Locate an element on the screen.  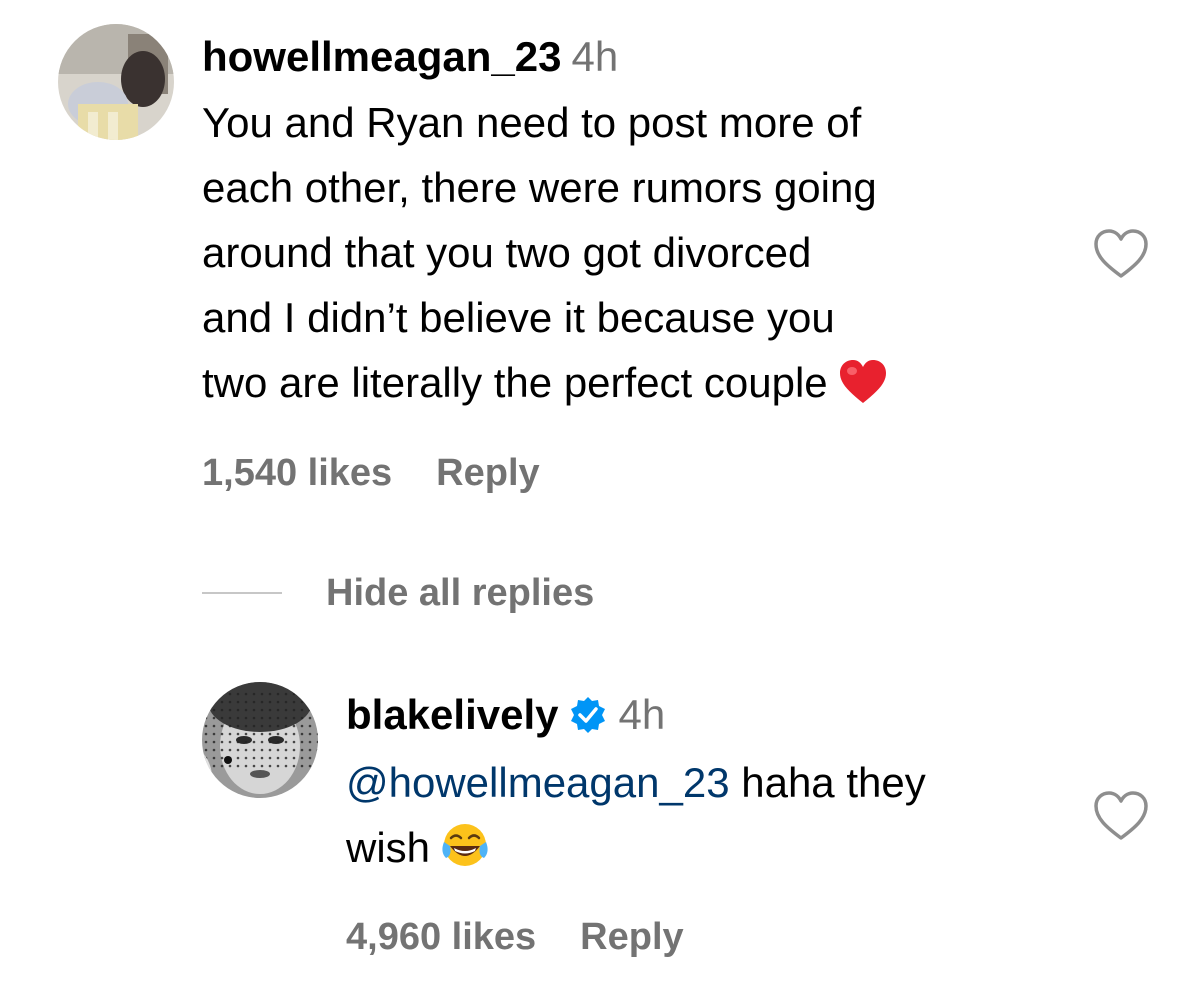
comment-text-line: and I didn’t believe it because you is located at coordinates (518, 317).